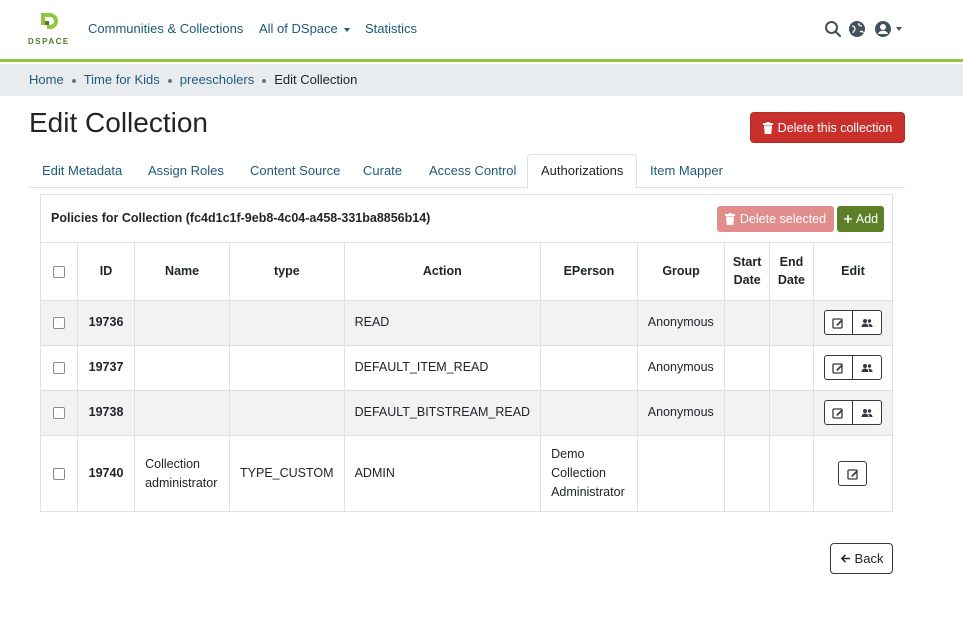  Describe the element at coordinates (106, 473) in the screenshot. I see `policy-id: 19740` at that location.